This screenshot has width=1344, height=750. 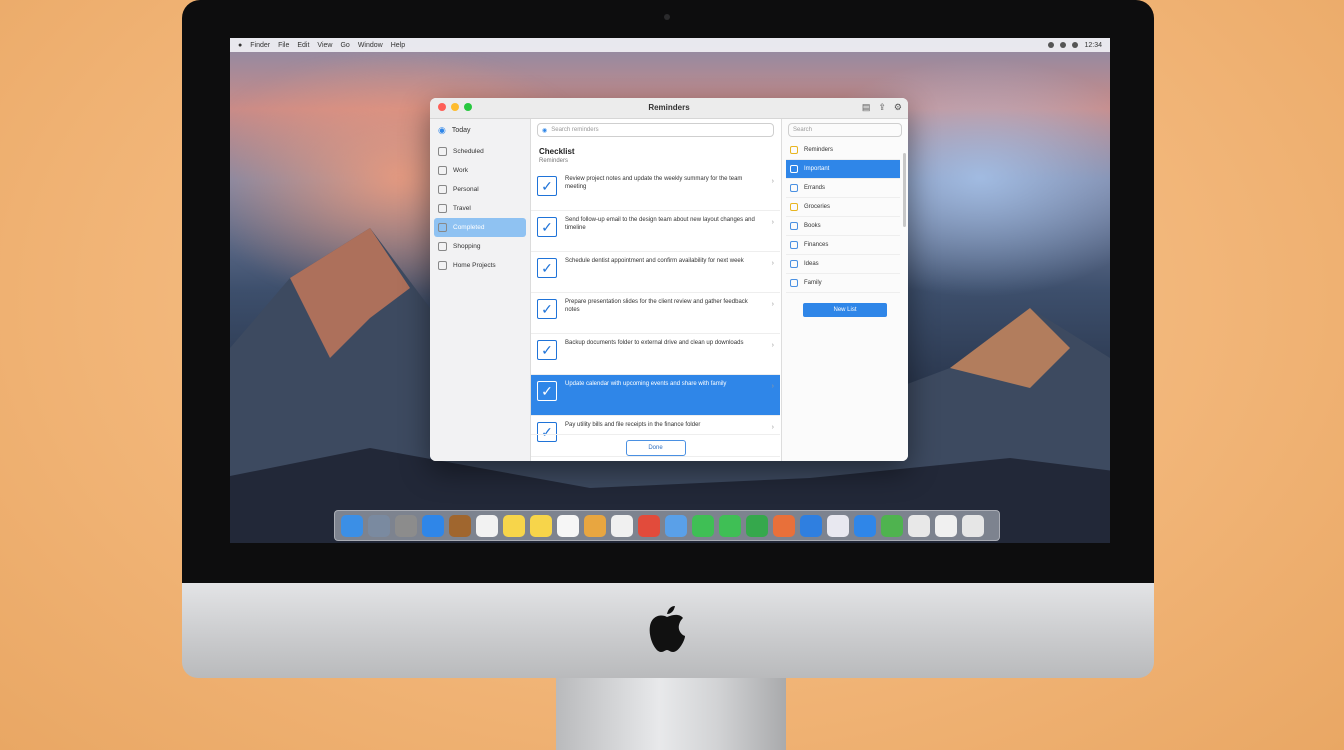 What do you see at coordinates (882, 107) in the screenshot?
I see `share-icon: ⇪` at bounding box center [882, 107].